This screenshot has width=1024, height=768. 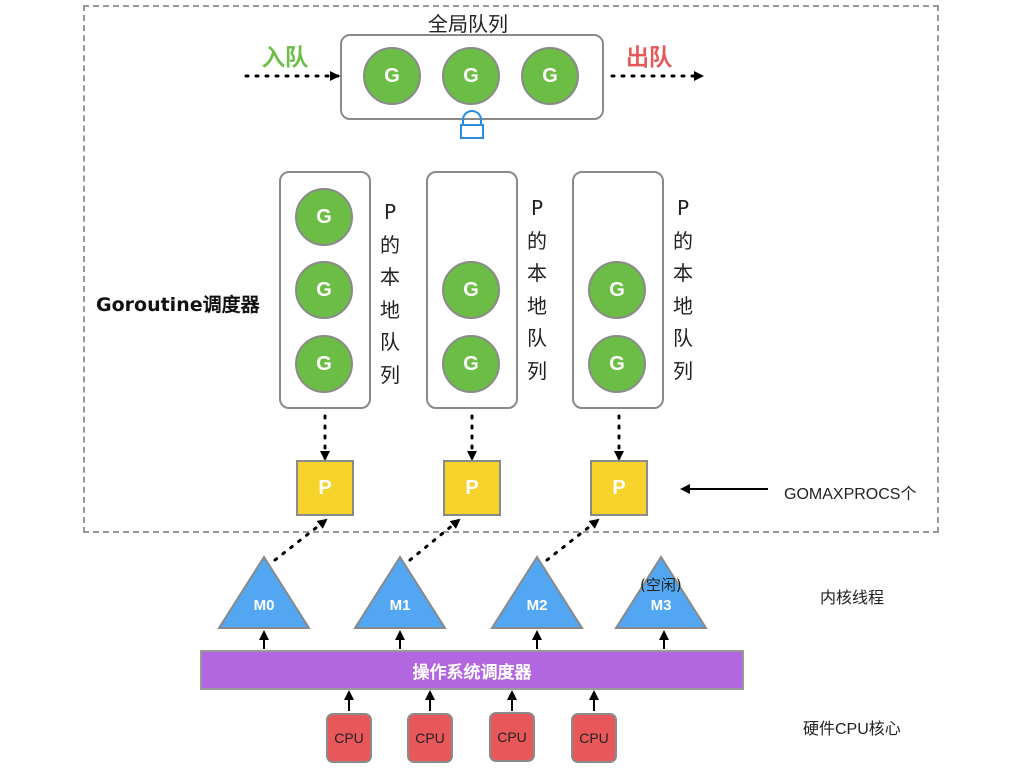 What do you see at coordinates (285, 58) in the screenshot?
I see `enqueue-label: 入队` at bounding box center [285, 58].